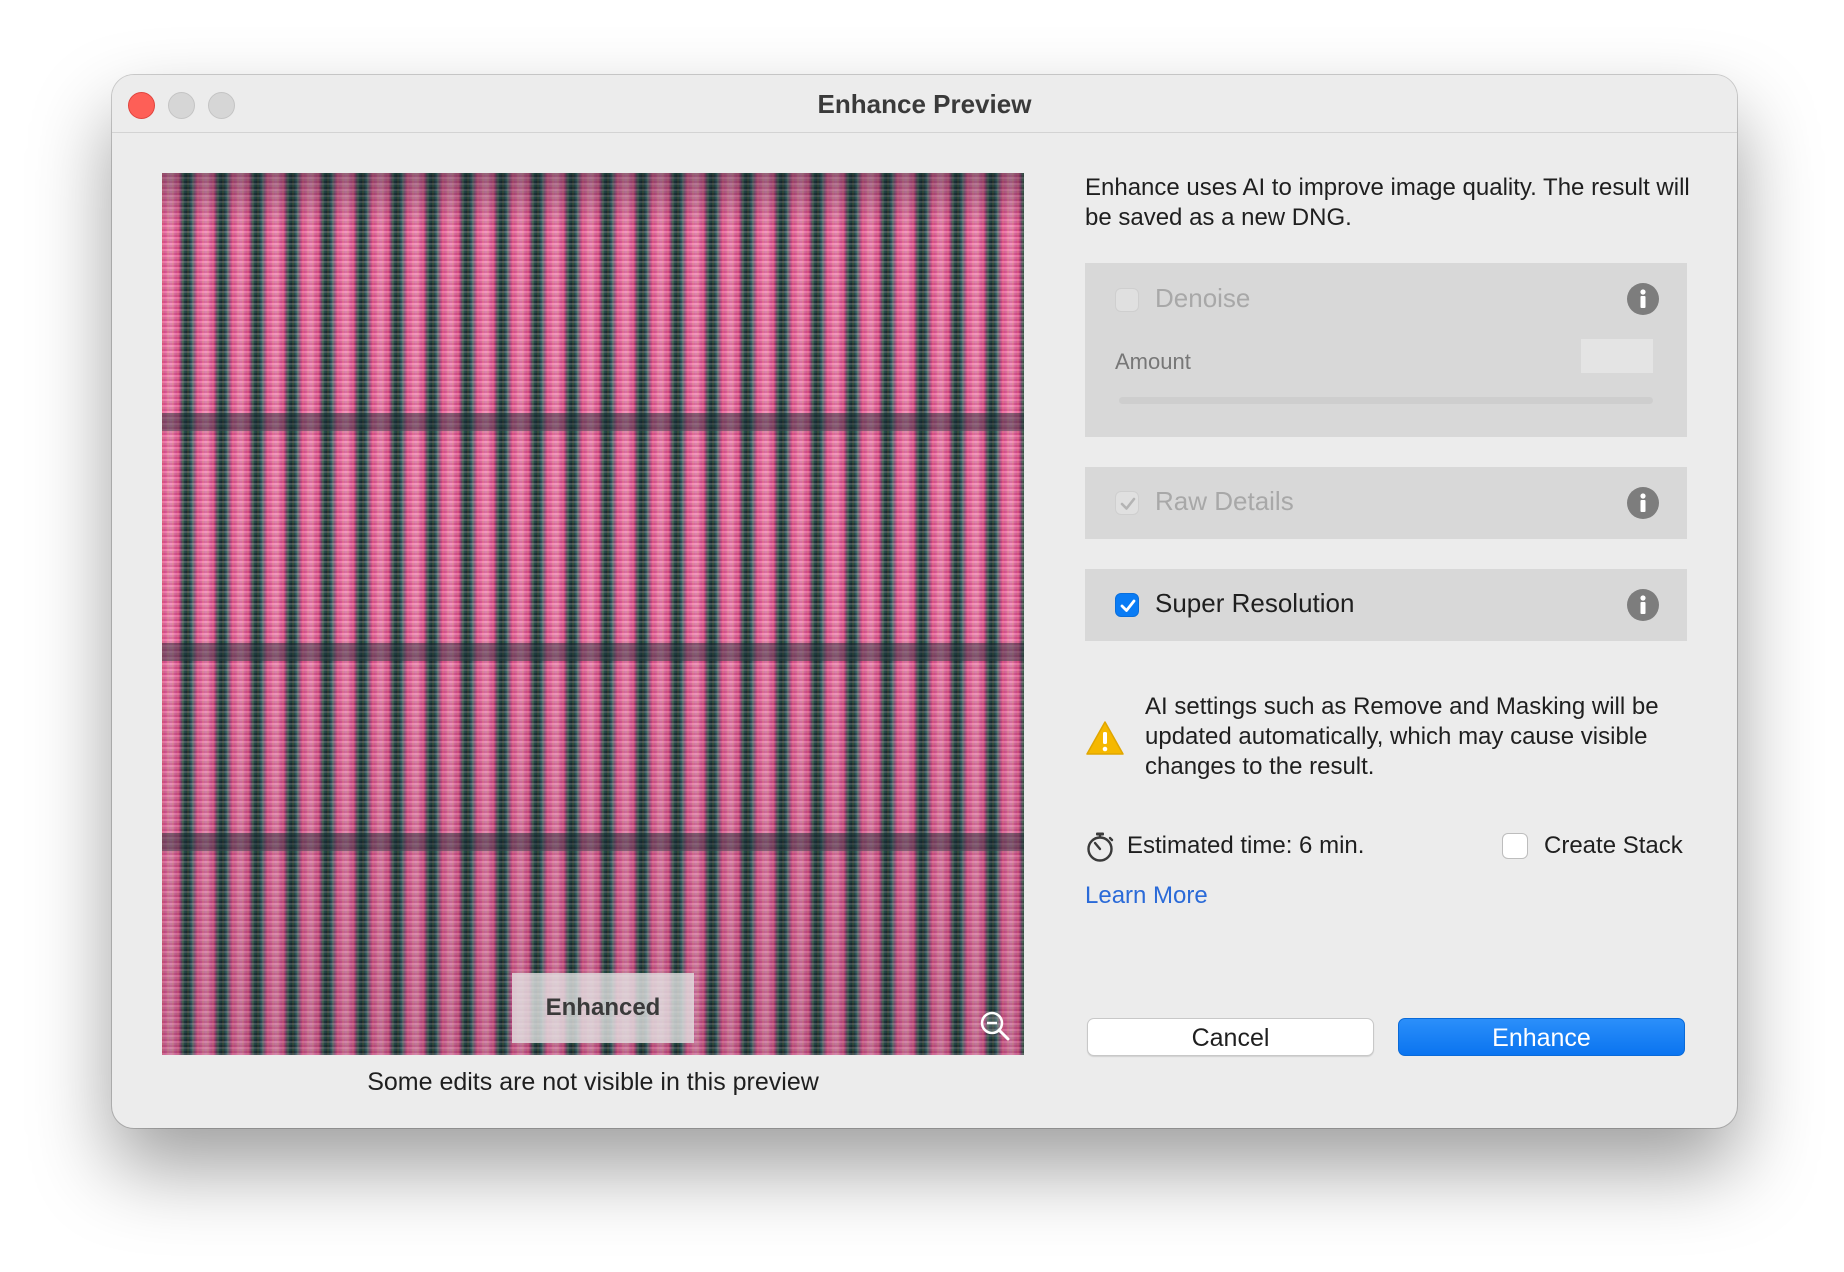 Image resolution: width=1844 pixels, height=1272 pixels. What do you see at coordinates (1386, 400) in the screenshot?
I see `amount-slider` at bounding box center [1386, 400].